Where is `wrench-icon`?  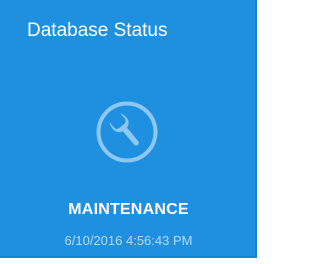 wrench-icon is located at coordinates (127, 132).